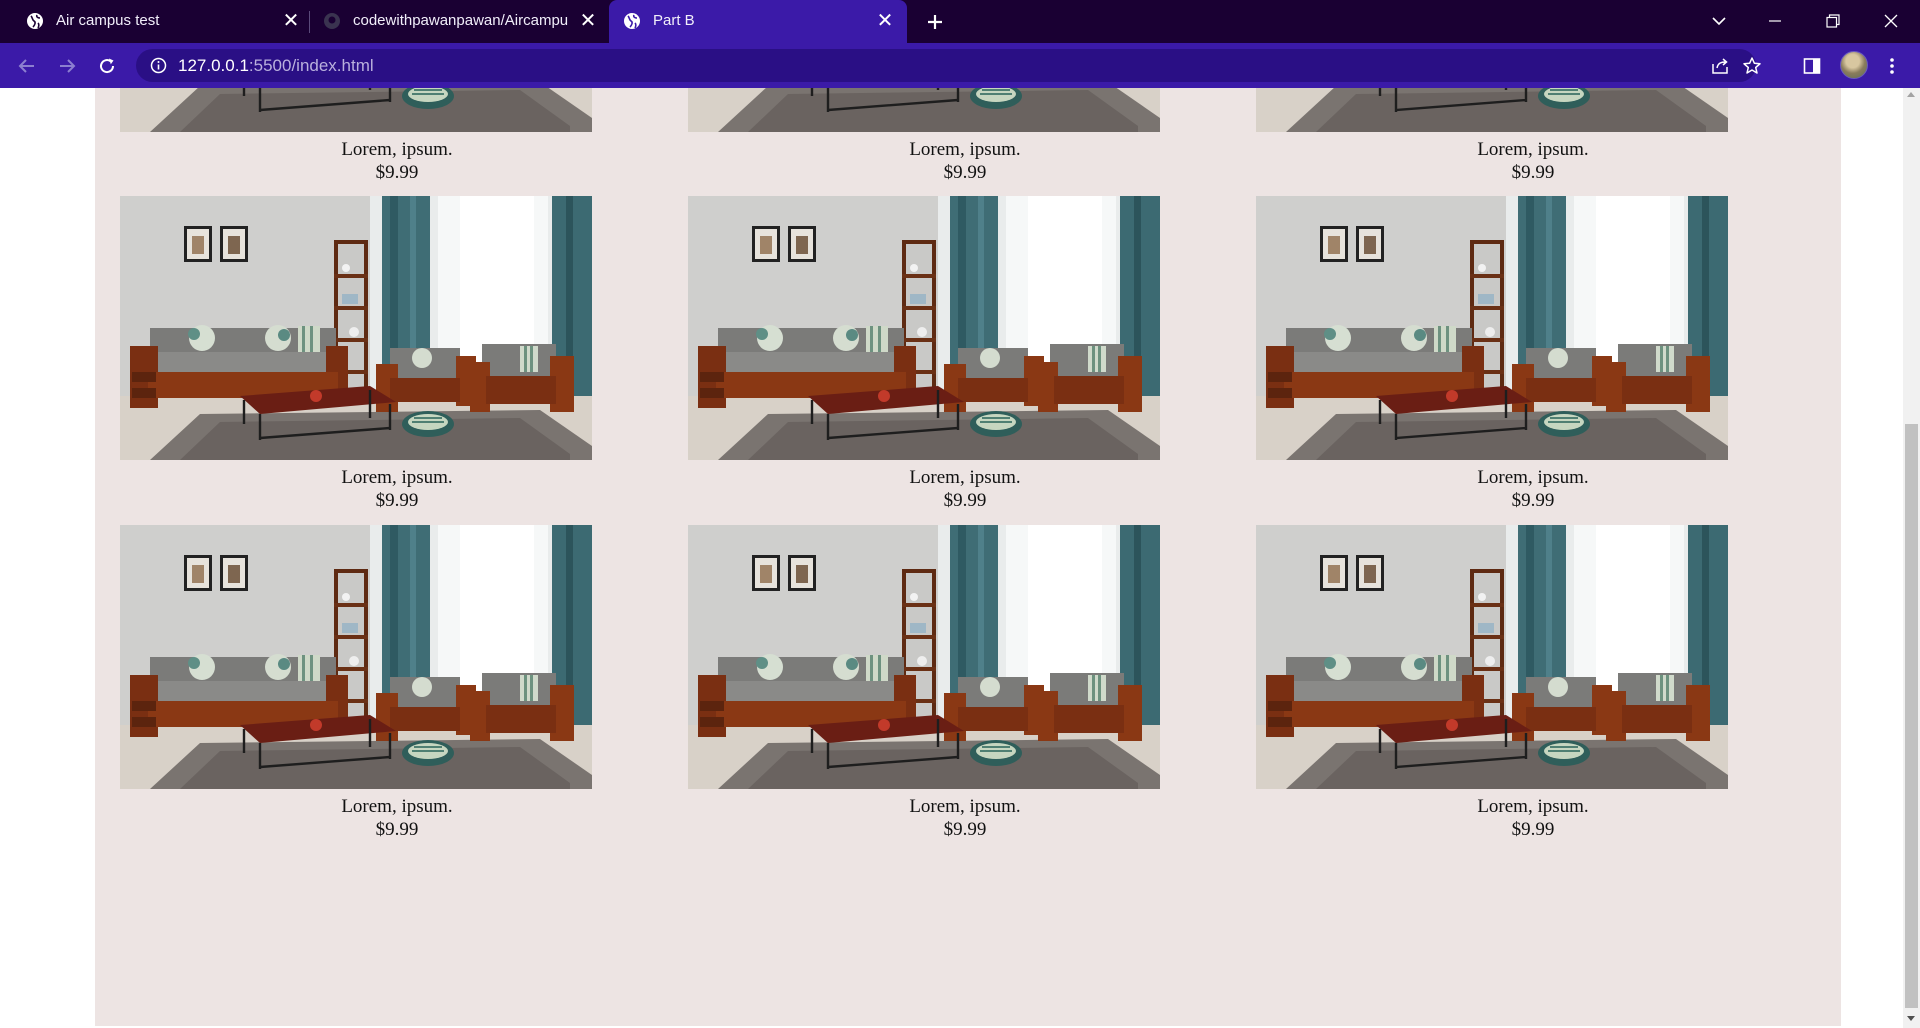 The height and width of the screenshot is (1028, 1920). I want to click on close-window-button, so click(1891, 21).